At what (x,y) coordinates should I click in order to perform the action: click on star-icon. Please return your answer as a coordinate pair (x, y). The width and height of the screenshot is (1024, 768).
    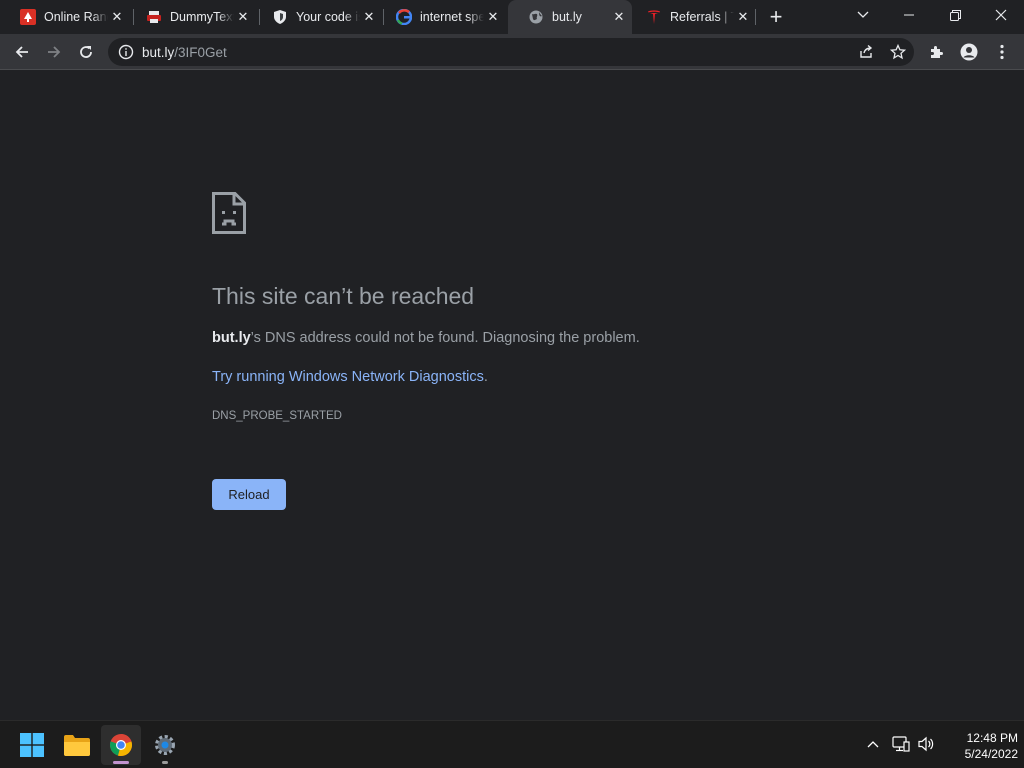
    Looking at the image, I should click on (898, 52).